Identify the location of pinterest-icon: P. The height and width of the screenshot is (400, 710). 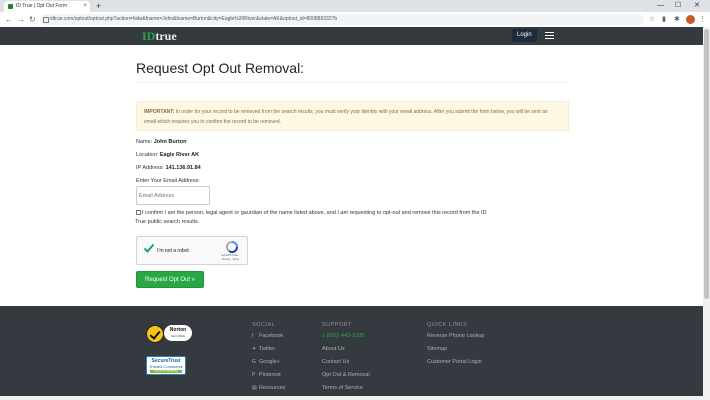
(254, 375).